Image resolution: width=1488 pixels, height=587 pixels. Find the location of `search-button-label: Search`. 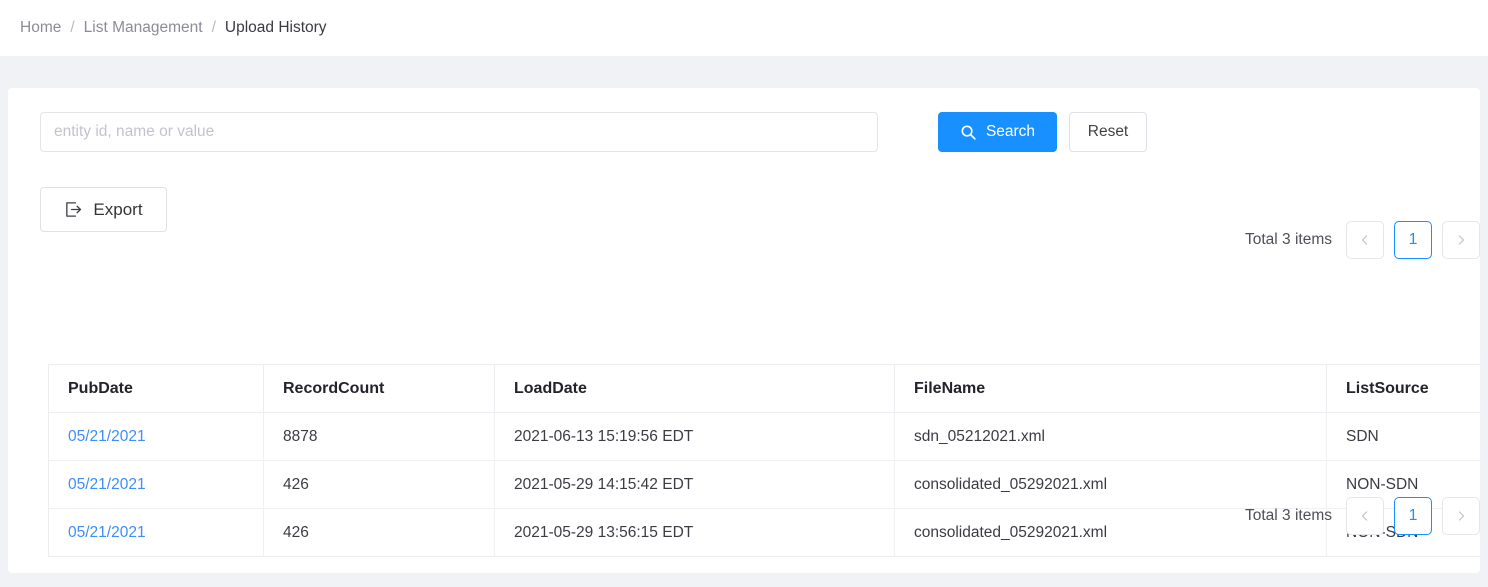

search-button-label: Search is located at coordinates (1010, 131).